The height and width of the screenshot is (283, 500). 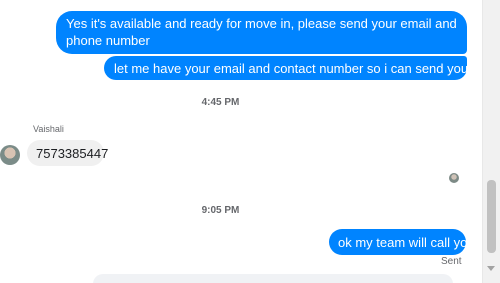 I want to click on sender-name: Vaishali, so click(x=48, y=129).